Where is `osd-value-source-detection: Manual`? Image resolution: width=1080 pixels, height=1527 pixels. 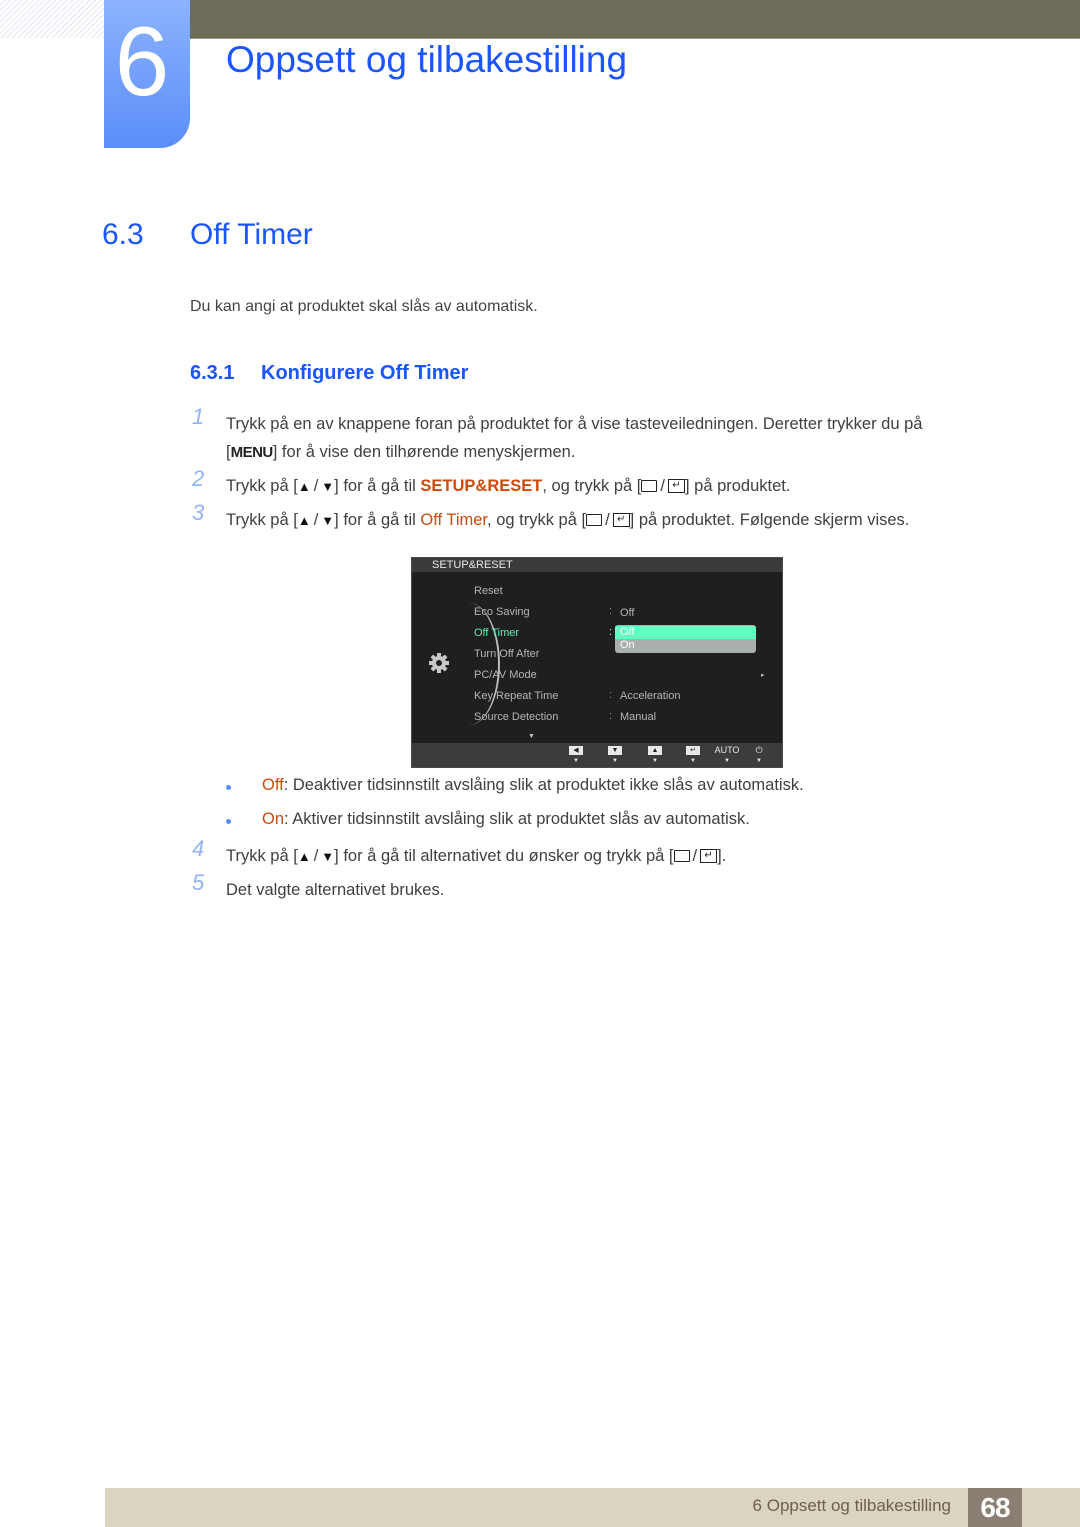
osd-value-source-detection: Manual is located at coordinates (638, 717).